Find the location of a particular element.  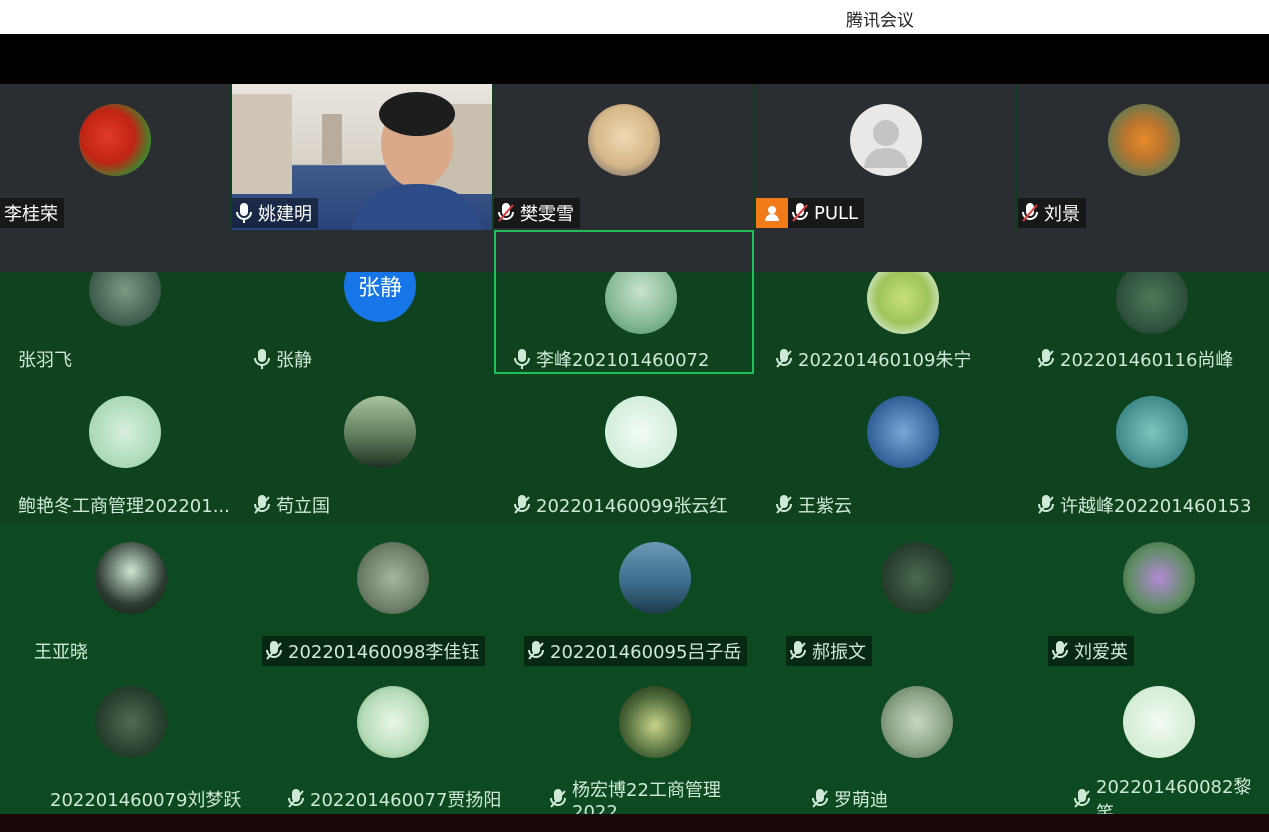

participant-tile: 樊雯雪 is located at coordinates (624, 157).